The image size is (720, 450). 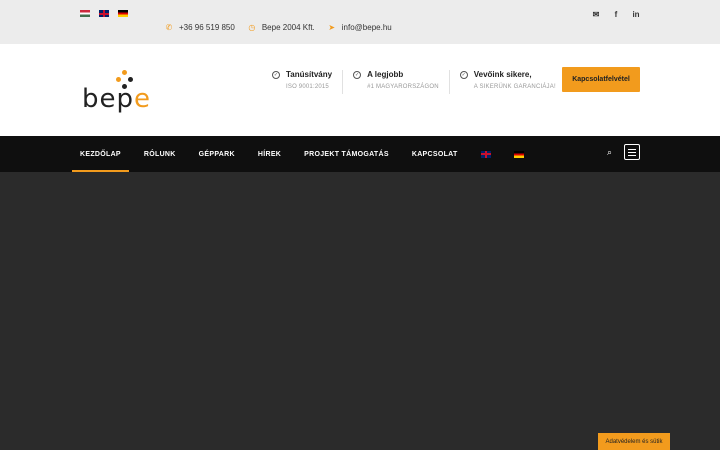 What do you see at coordinates (100, 154) in the screenshot?
I see `nav-item-home: KEZDŐLAP` at bounding box center [100, 154].